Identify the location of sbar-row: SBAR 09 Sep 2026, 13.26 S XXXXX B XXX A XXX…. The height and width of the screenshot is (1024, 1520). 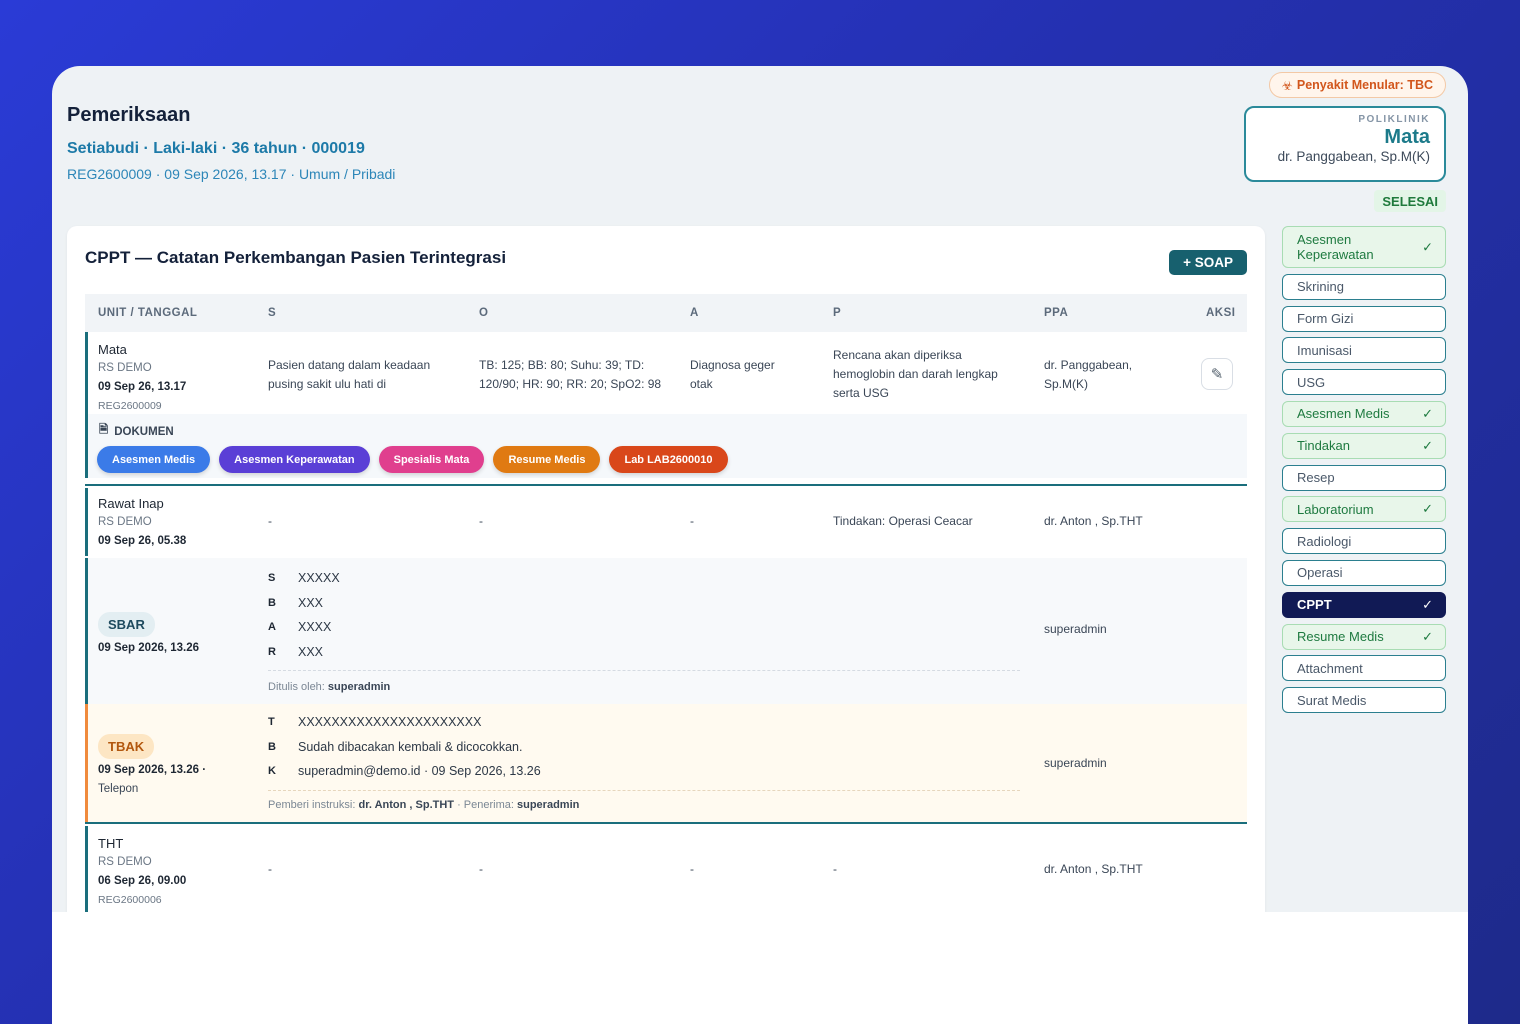
(666, 631).